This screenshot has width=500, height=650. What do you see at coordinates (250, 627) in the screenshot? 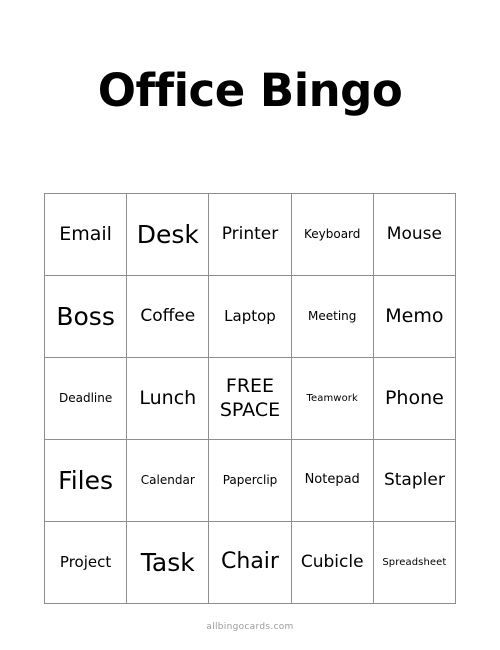
I see `footer-source-label: allbingocards.com` at bounding box center [250, 627].